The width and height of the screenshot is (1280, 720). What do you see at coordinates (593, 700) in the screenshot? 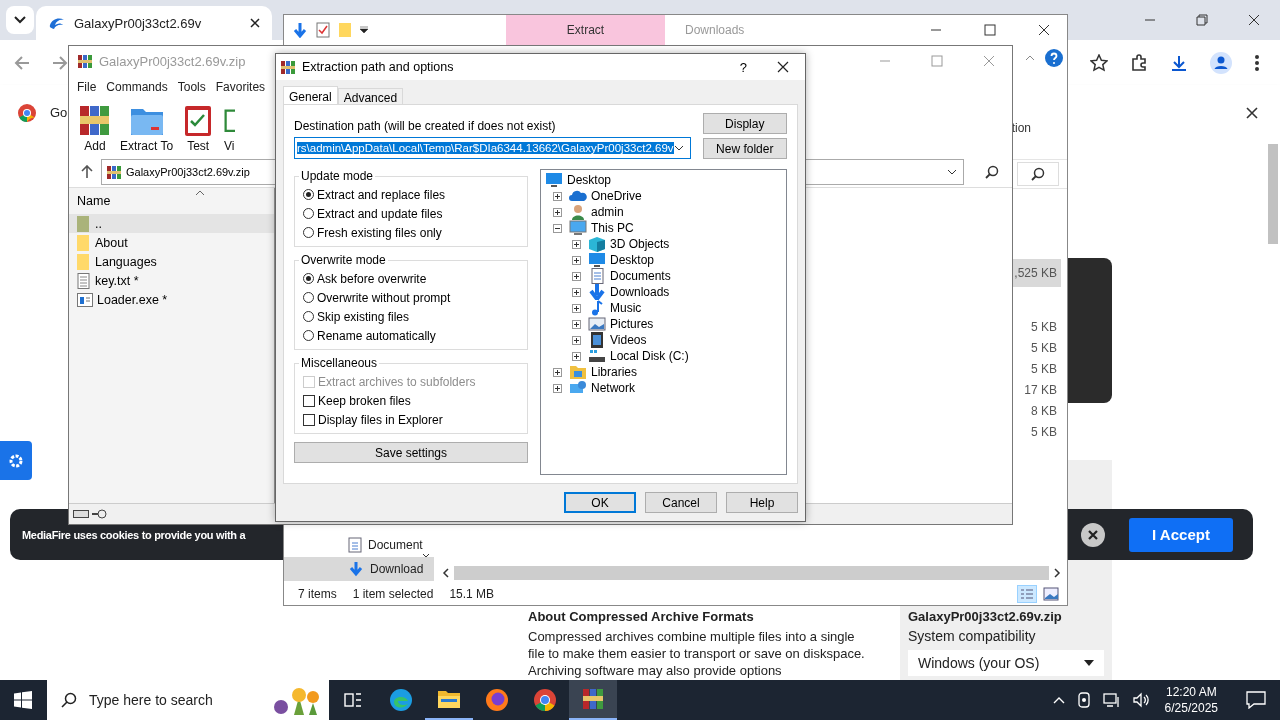
I see `winrar-taskbar-icon` at bounding box center [593, 700].